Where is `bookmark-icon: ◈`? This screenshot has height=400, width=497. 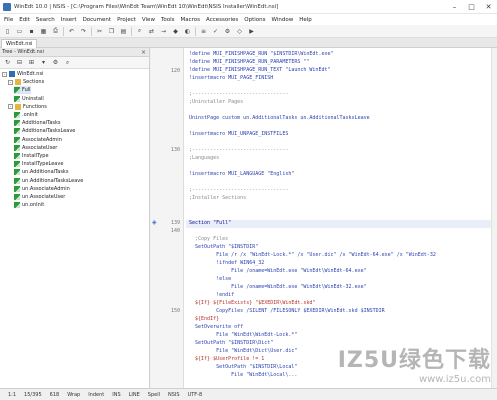
bookmark-icon: ◈ is located at coordinates (154, 222).